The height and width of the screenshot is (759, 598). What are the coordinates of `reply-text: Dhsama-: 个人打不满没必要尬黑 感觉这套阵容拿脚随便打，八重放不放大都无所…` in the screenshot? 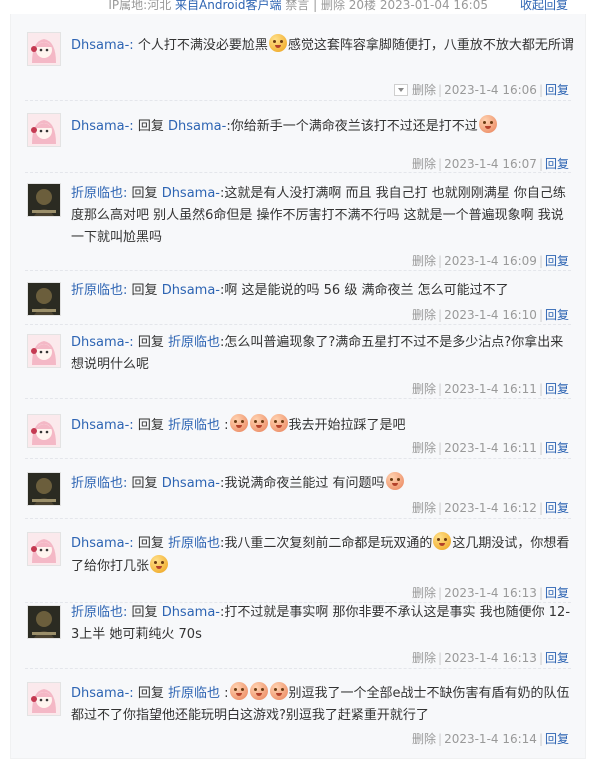 It's located at (323, 45).